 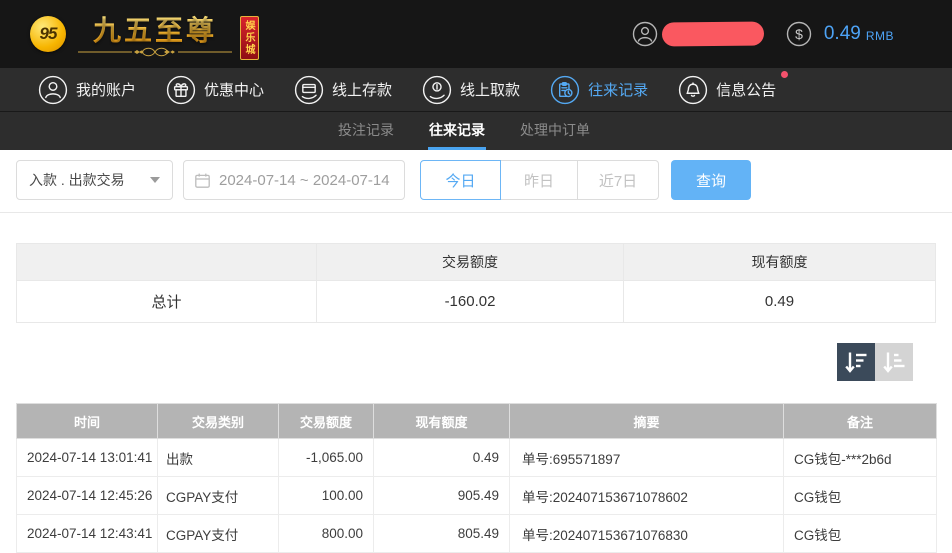 I want to click on sort-ascending-icon, so click(x=894, y=362).